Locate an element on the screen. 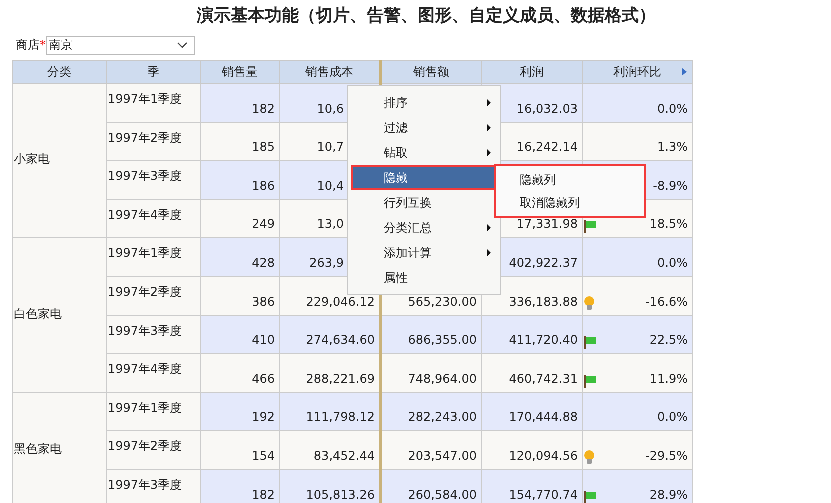 The image size is (831, 503). menu-item: 隐藏 is located at coordinates (424, 177).